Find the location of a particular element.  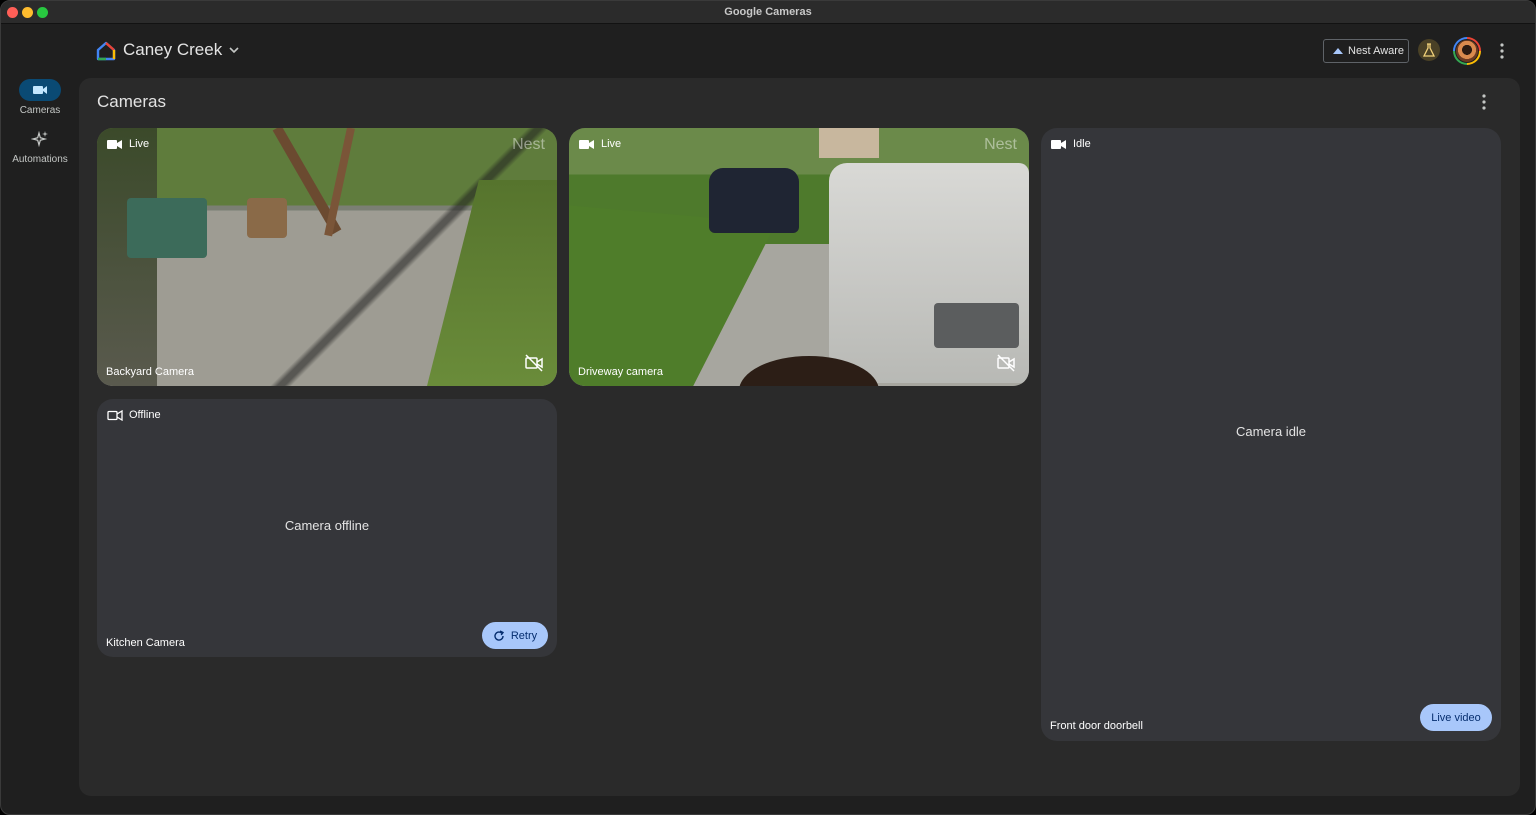

rail-item-automations: Automations is located at coordinates (40, 146).